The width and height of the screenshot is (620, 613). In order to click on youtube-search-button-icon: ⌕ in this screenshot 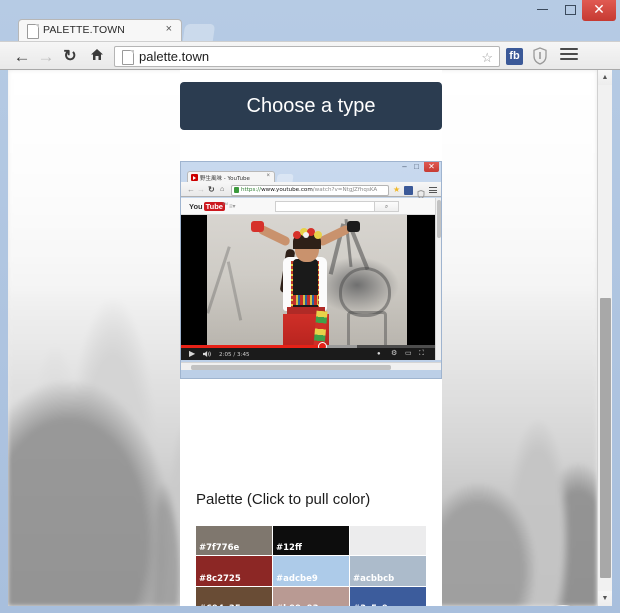, I will do `click(387, 206)`.